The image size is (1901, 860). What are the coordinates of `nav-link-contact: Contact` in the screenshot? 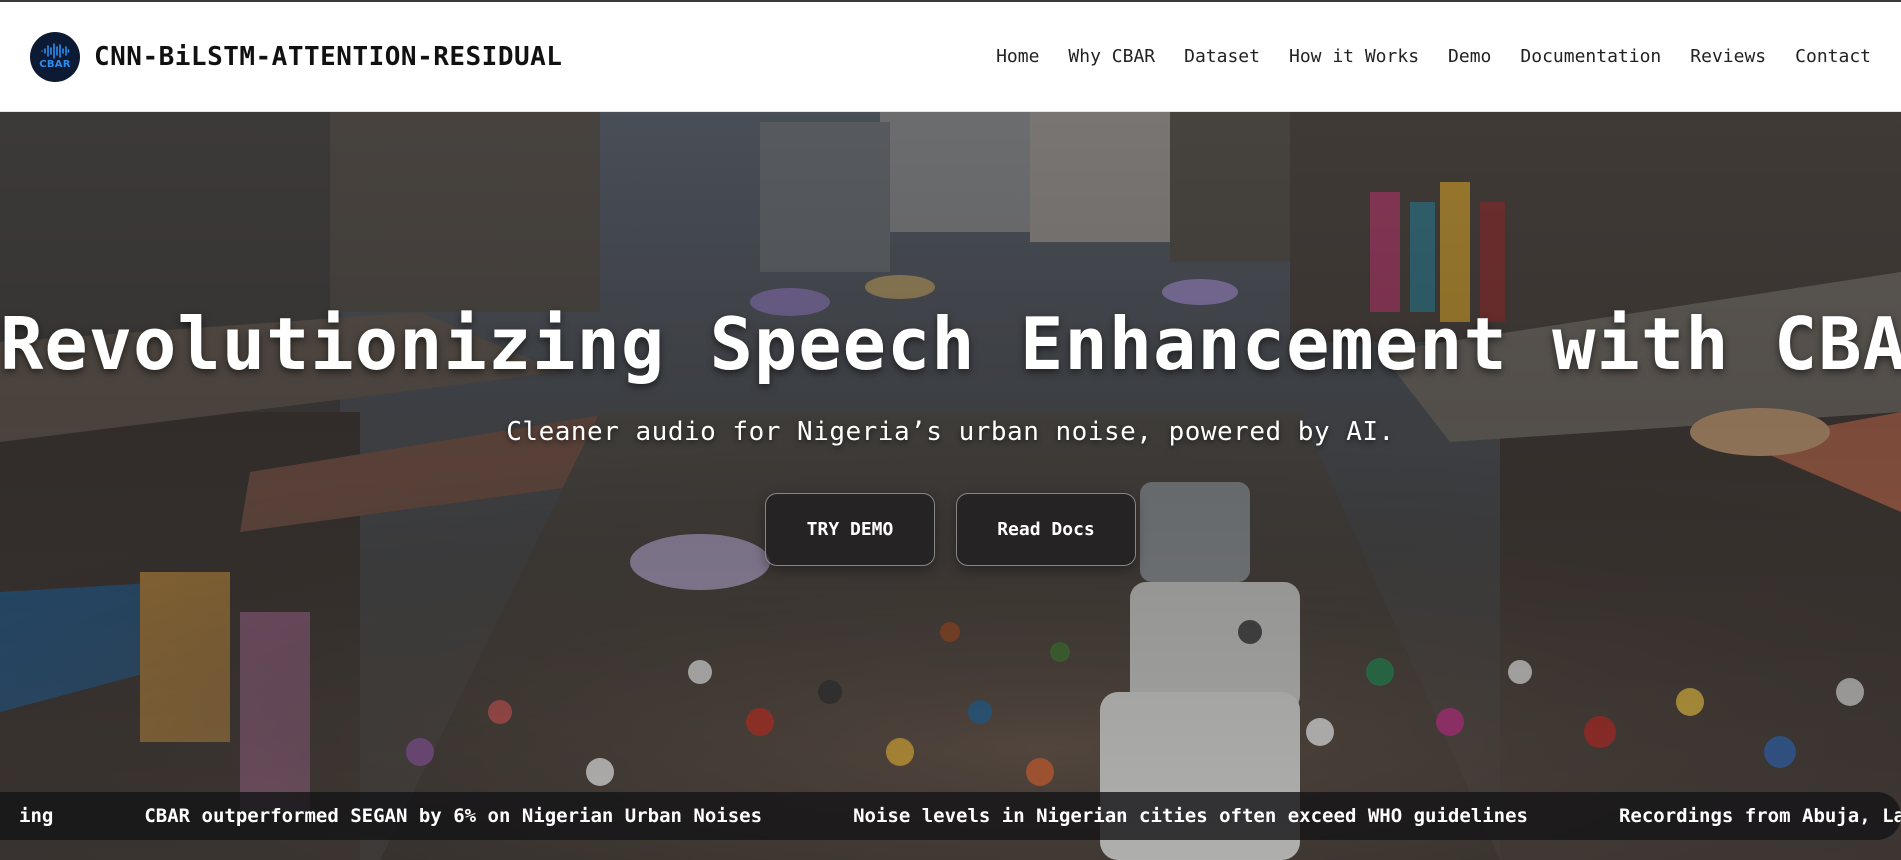 It's located at (1833, 56).